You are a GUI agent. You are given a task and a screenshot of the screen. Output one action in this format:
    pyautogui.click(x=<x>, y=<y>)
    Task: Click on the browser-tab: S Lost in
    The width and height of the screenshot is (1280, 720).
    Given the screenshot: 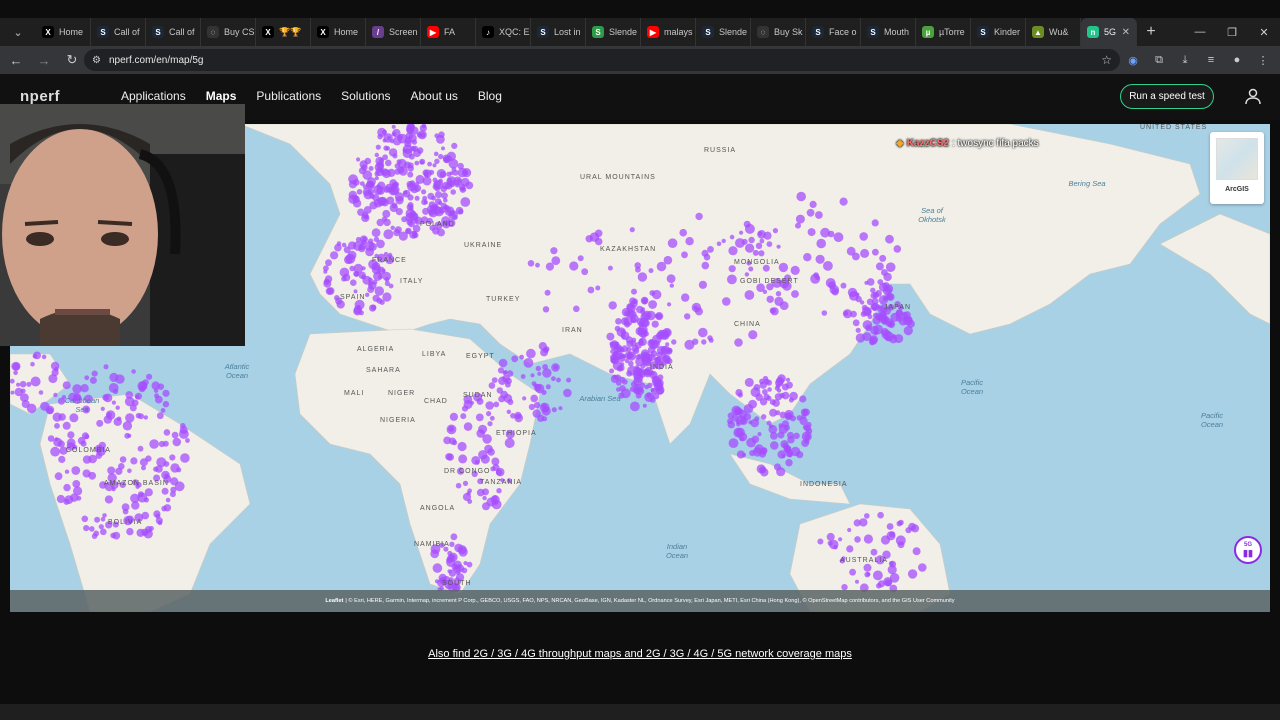 What is the action you would take?
    pyautogui.click(x=558, y=32)
    